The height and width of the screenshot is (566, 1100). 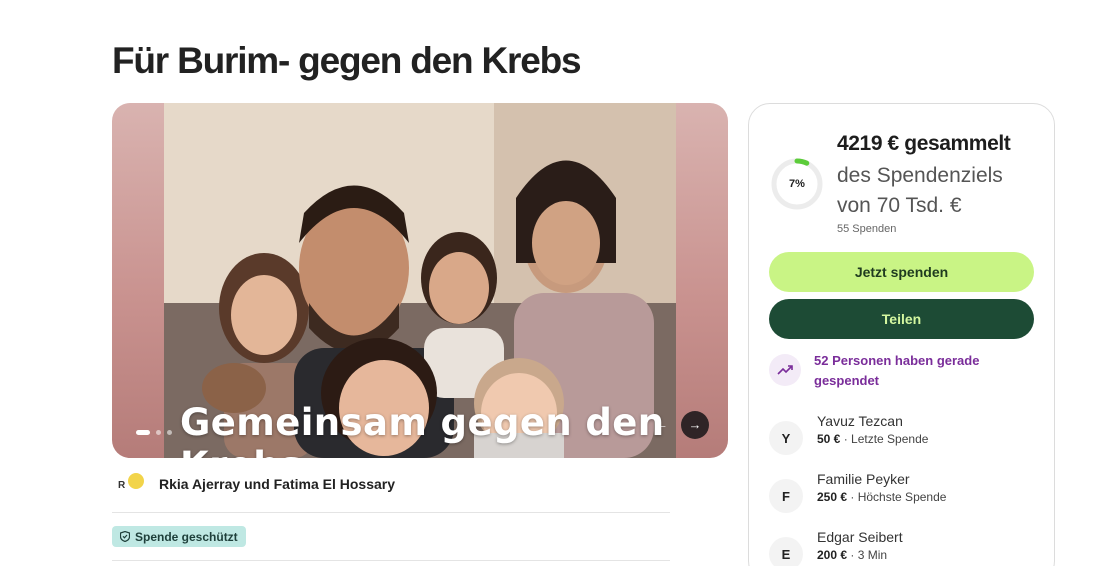 I want to click on goal-line-2: von 70 Tsd. €, so click(x=899, y=205).